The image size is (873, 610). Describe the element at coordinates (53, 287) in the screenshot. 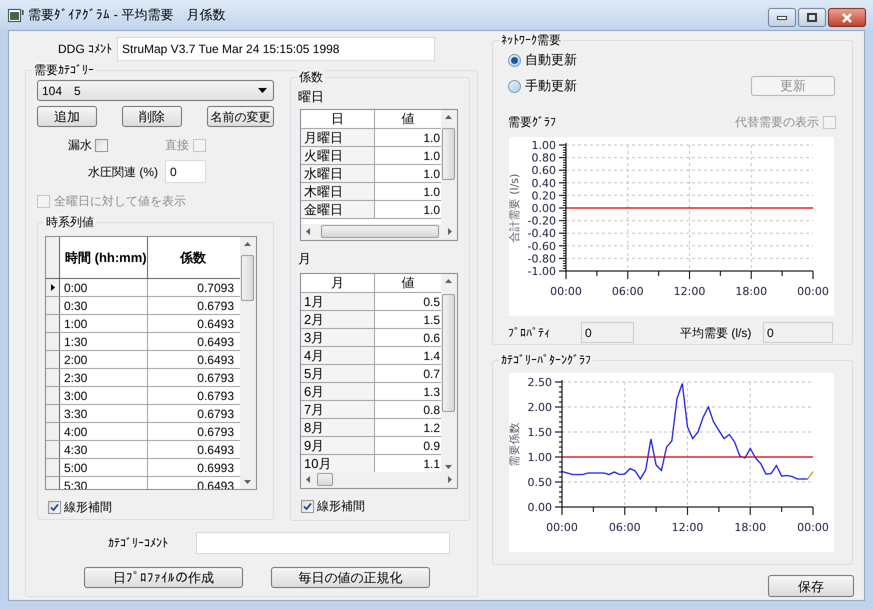

I see `row-header` at that location.